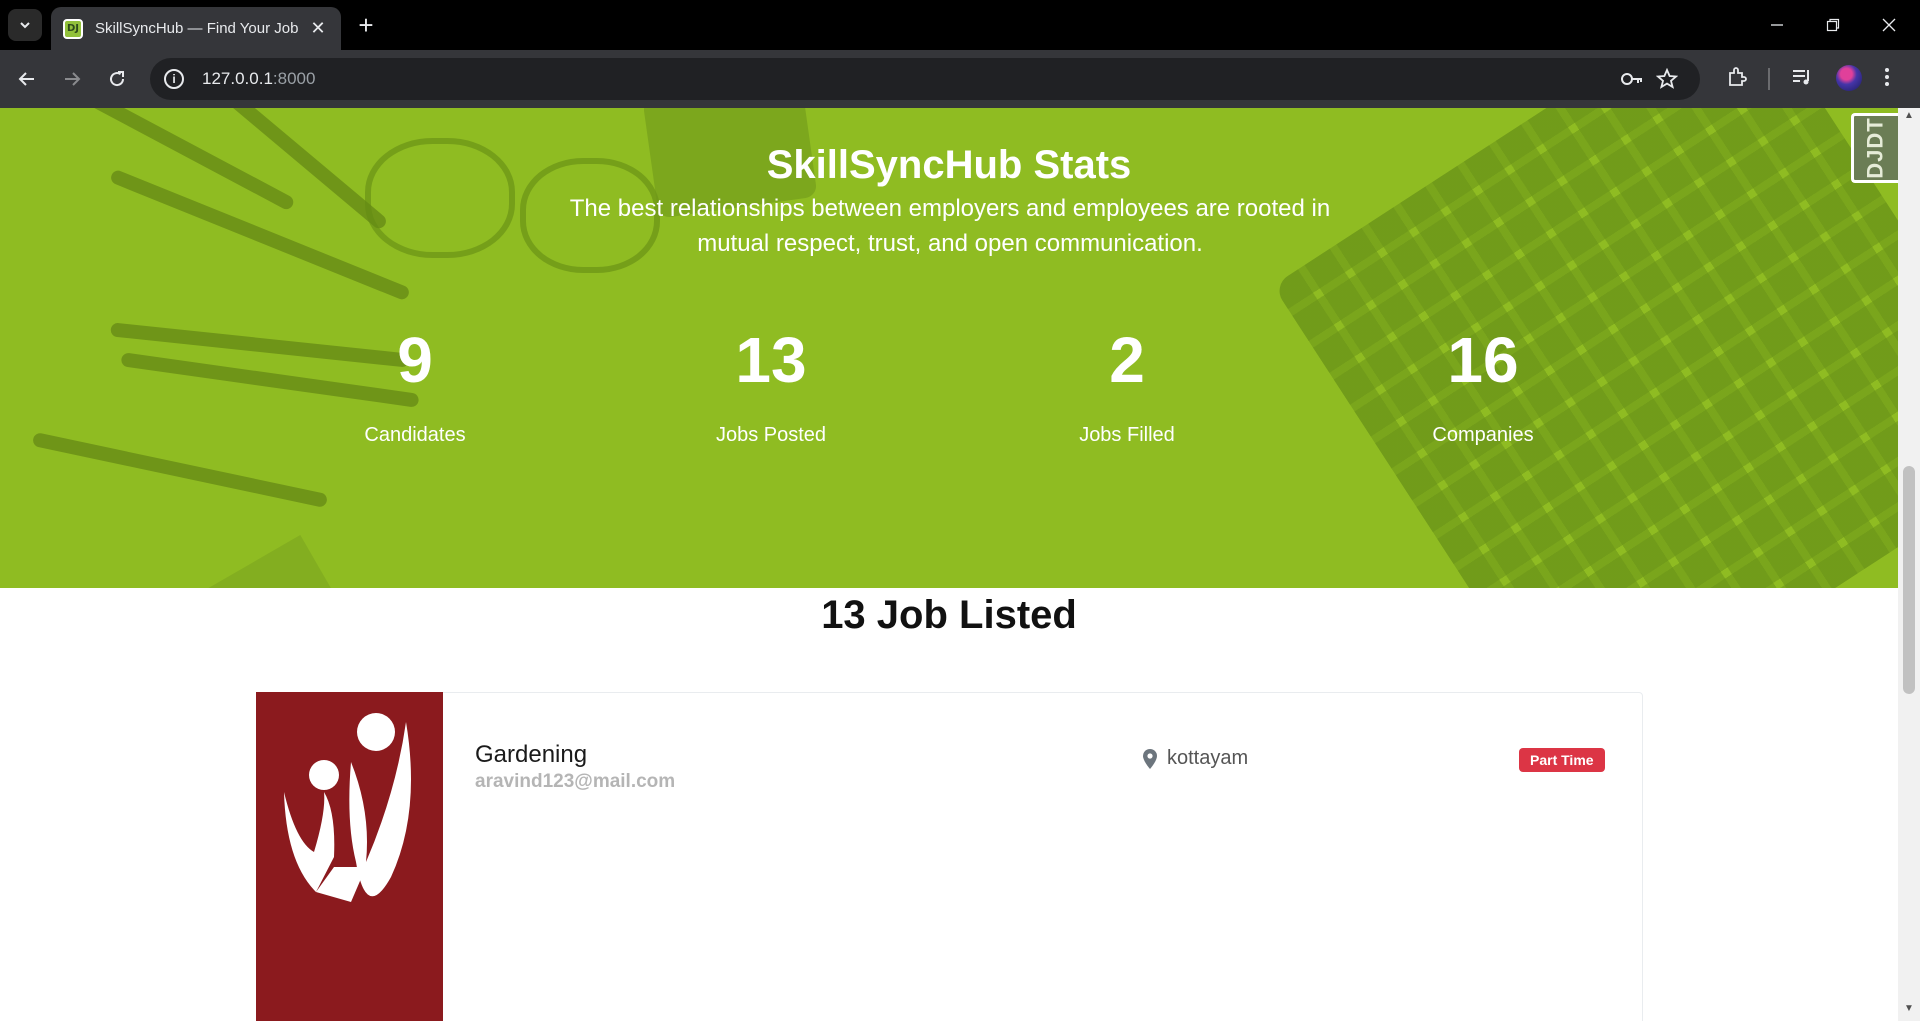 This screenshot has height=1021, width=1920. What do you see at coordinates (294, 78) in the screenshot?
I see `url-port: :8000` at bounding box center [294, 78].